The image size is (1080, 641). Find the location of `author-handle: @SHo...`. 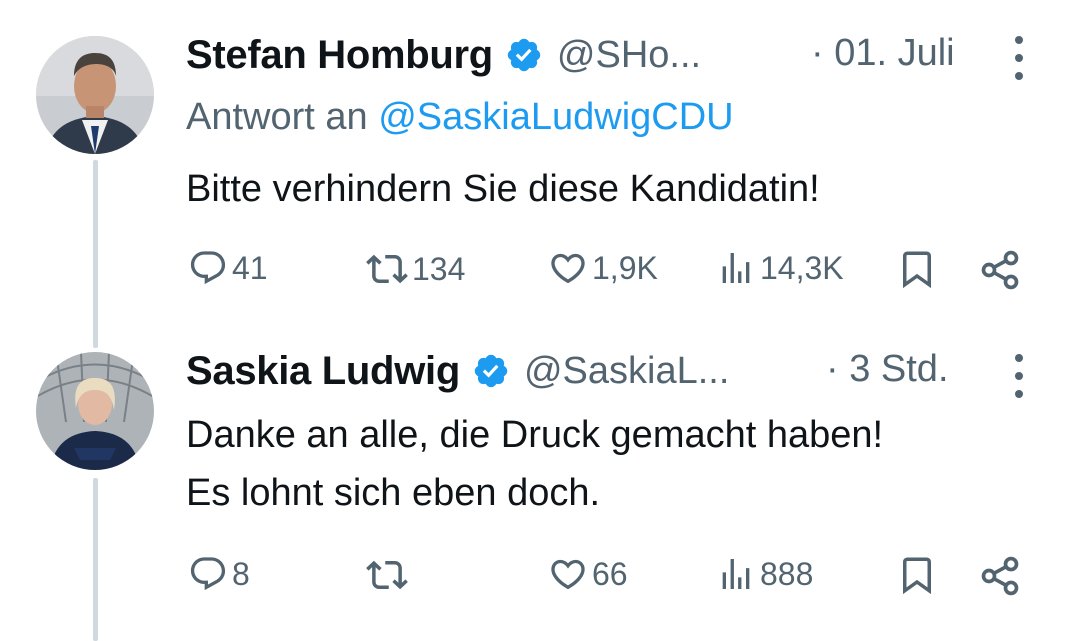

author-handle: @SHo... is located at coordinates (629, 55).